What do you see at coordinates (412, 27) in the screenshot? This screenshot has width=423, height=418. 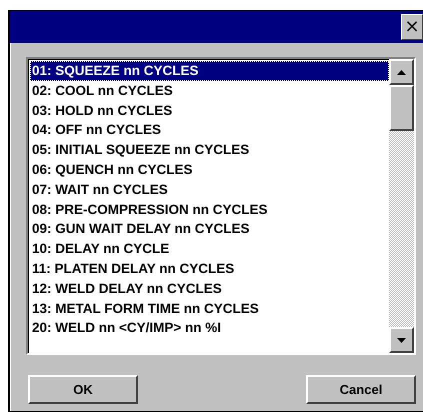 I see `close-button: ×` at bounding box center [412, 27].